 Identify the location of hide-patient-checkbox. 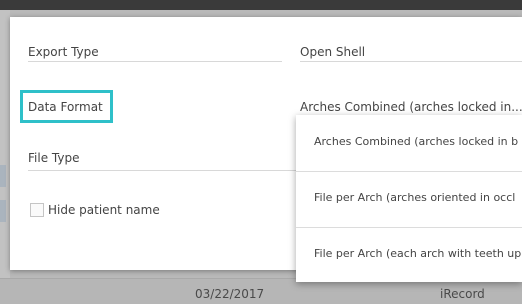
(37, 210).